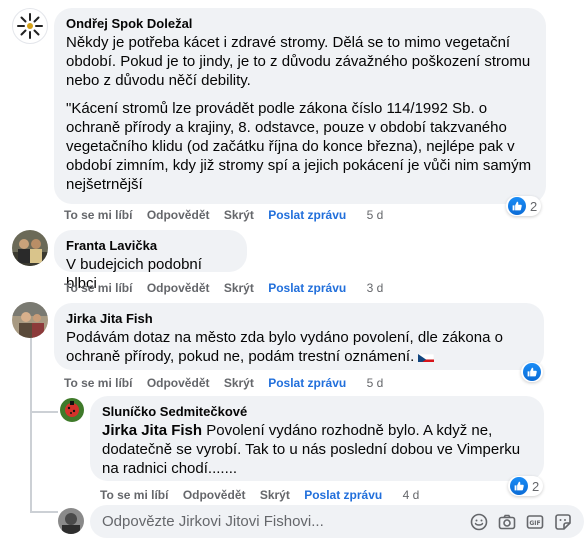  I want to click on avatar-jirka, so click(30, 320).